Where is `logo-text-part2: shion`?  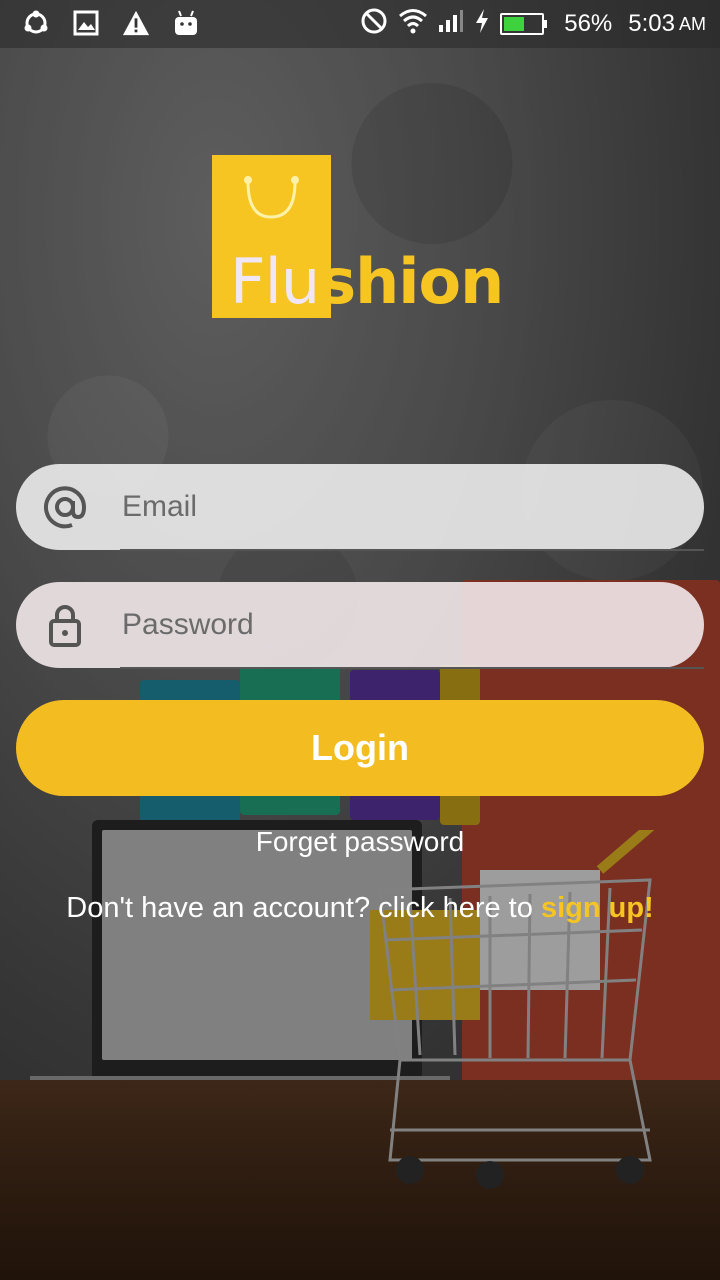 logo-text-part2: shion is located at coordinates (411, 281).